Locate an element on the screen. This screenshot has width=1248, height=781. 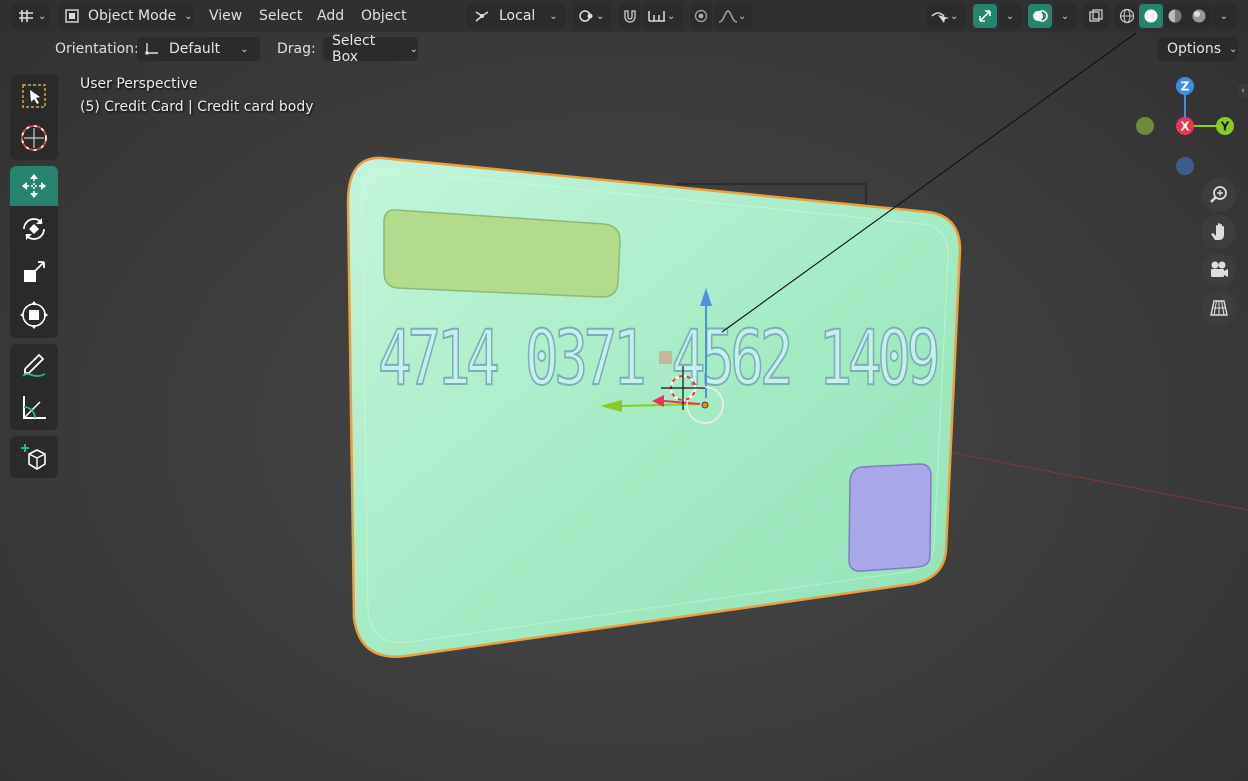
toolbar-group-select is located at coordinates (34, 117).